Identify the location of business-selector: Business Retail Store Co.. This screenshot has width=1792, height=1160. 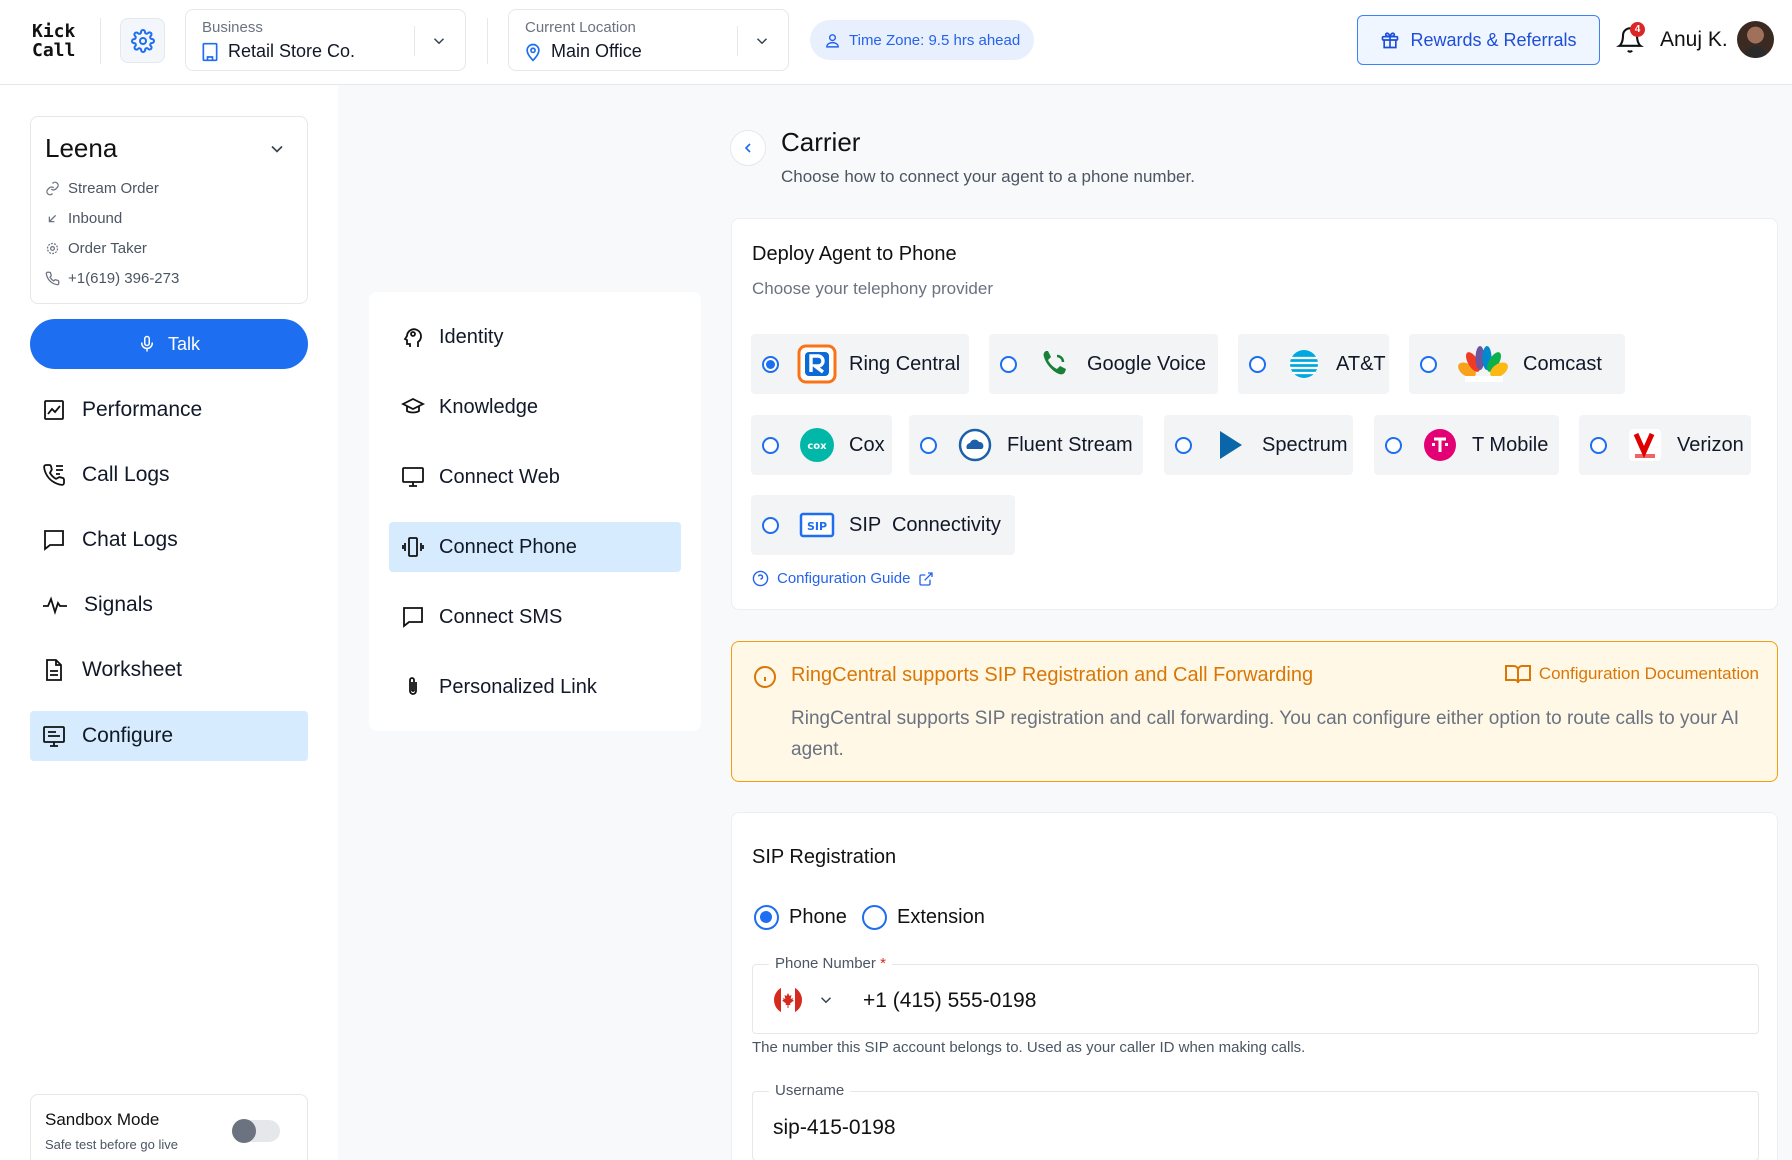
(325, 40).